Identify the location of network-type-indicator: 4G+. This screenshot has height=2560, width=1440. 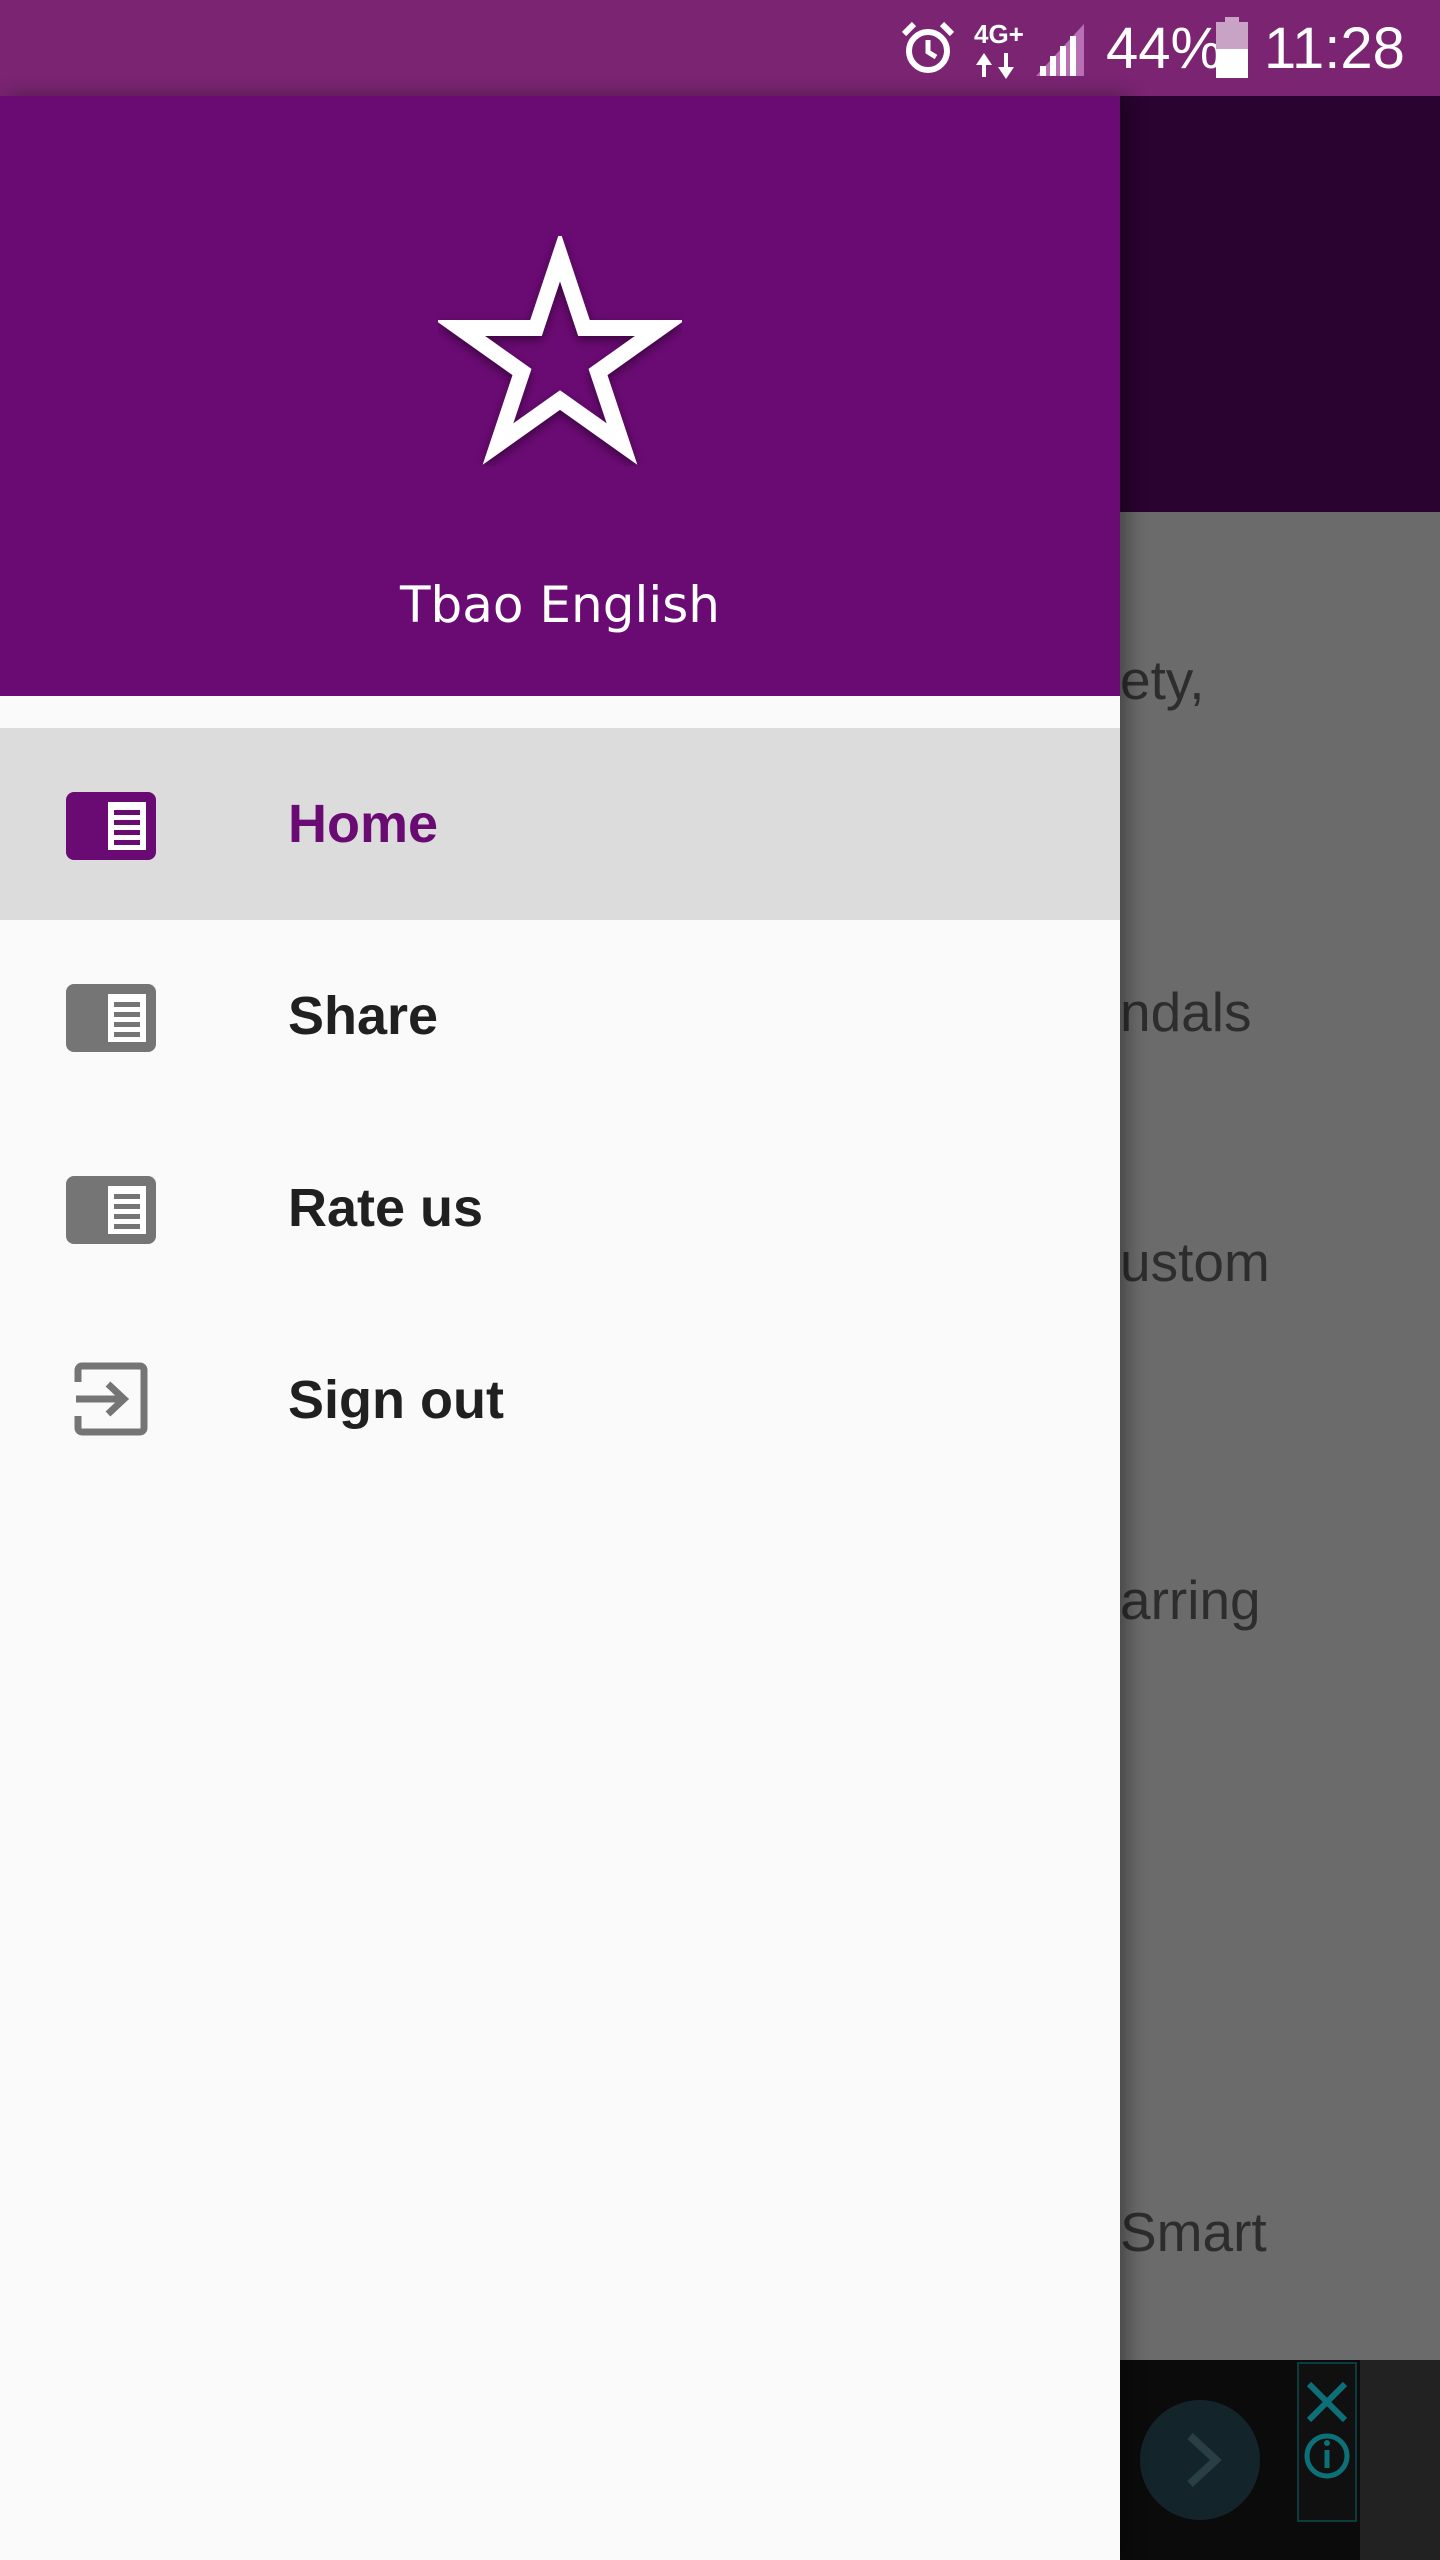
(1000, 48).